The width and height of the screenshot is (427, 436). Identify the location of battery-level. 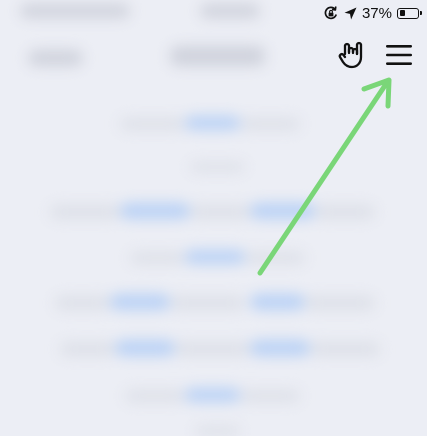
(402, 13).